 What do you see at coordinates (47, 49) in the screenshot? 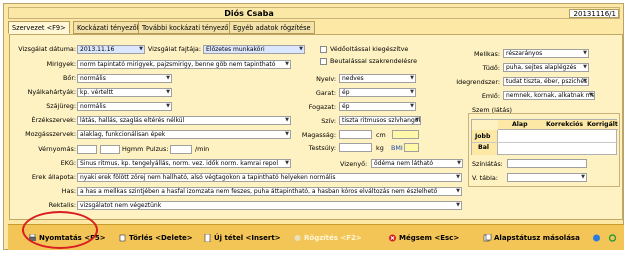
I see `exam-date-label: Vizsgálat dátuma:` at bounding box center [47, 49].